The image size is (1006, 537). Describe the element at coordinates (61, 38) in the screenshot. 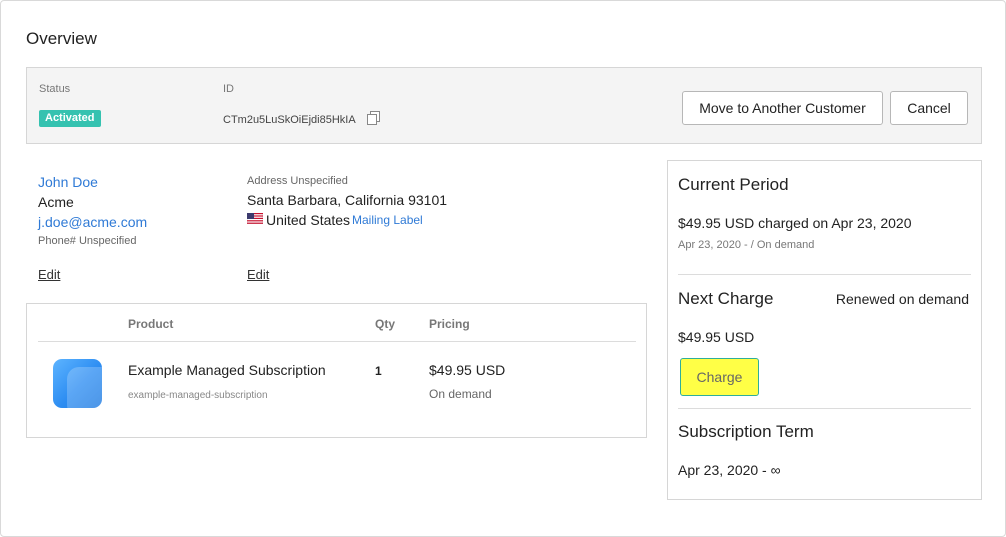

I see `page-title: Overview` at that location.